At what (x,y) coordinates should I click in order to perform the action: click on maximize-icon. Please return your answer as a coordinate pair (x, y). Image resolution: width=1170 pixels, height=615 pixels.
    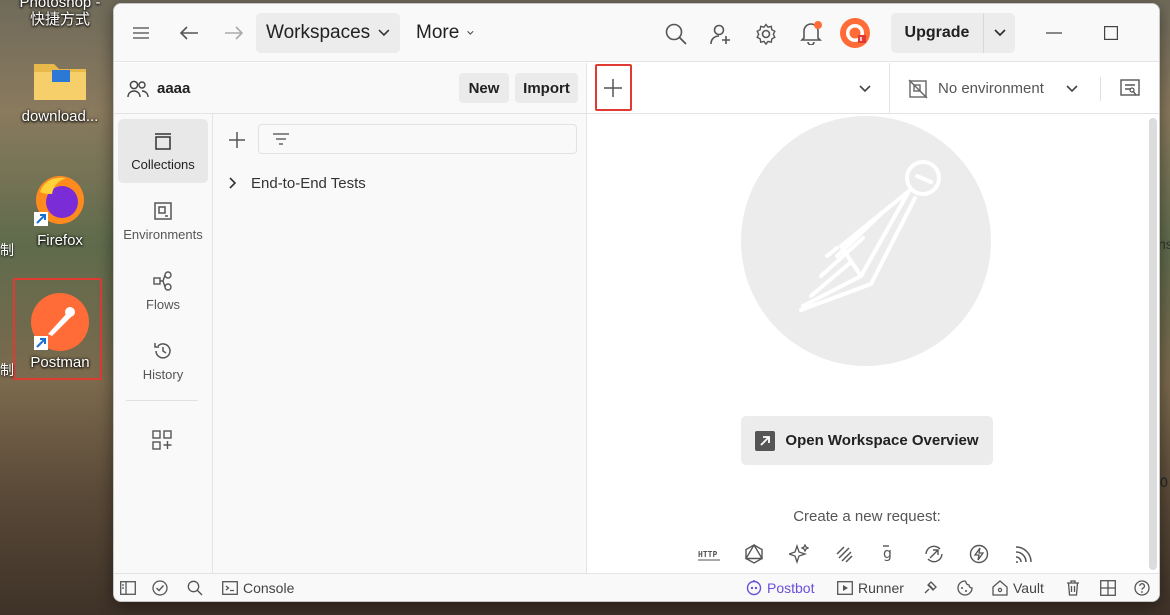
    Looking at the image, I should click on (1111, 33).